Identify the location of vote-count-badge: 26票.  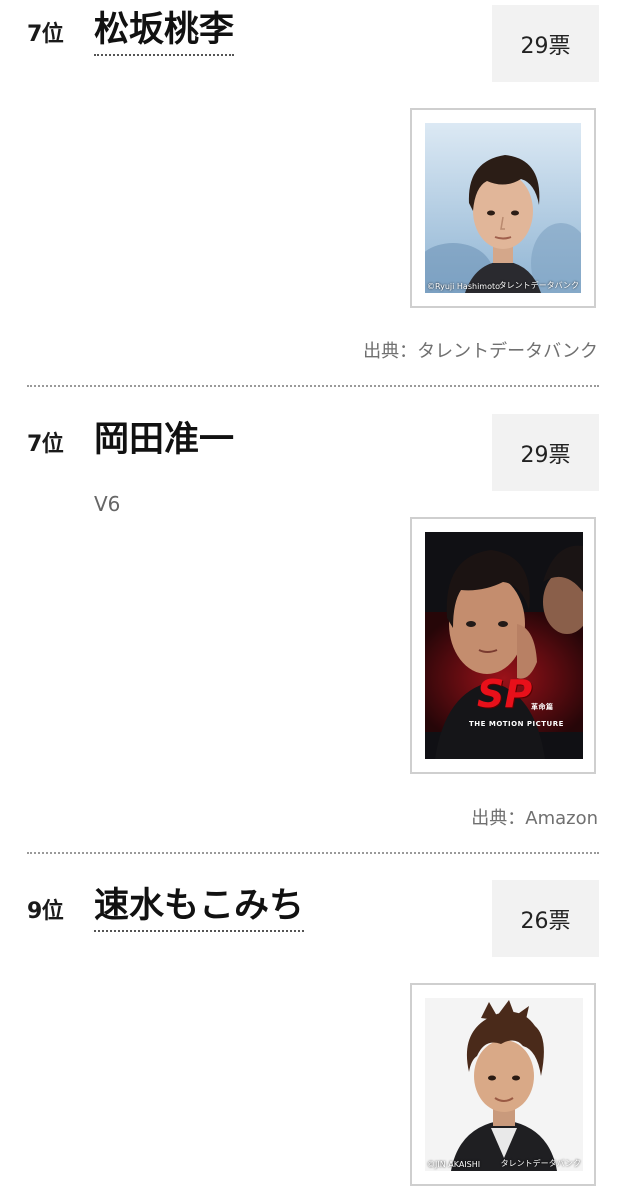
(545, 918).